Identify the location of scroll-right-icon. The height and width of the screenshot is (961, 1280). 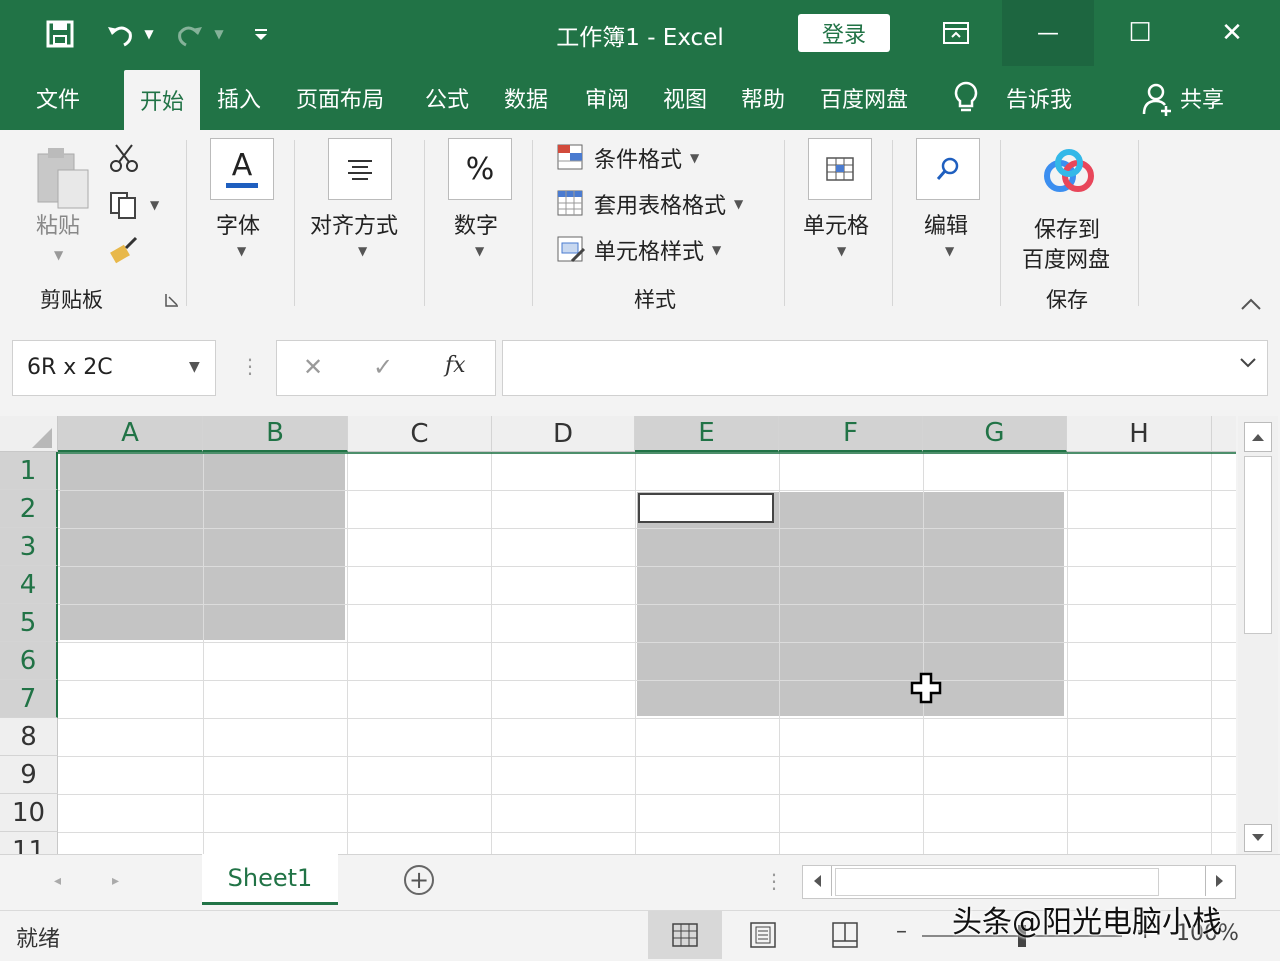
(1219, 881).